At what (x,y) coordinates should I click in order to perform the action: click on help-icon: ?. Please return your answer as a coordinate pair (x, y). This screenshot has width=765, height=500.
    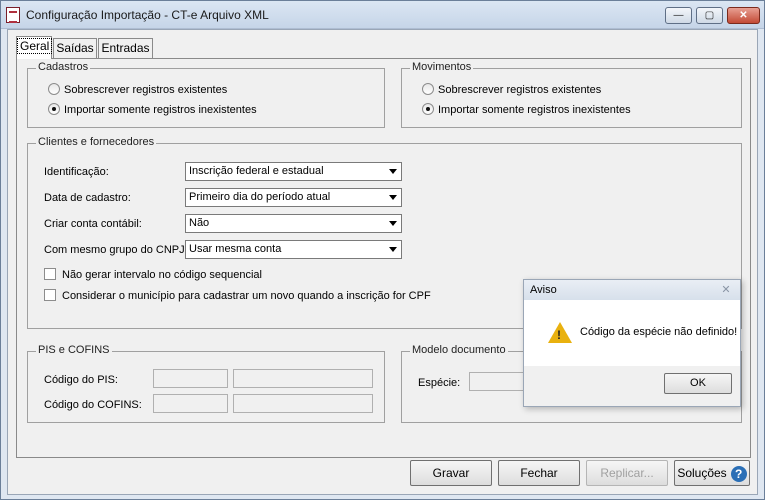
    Looking at the image, I should click on (738, 473).